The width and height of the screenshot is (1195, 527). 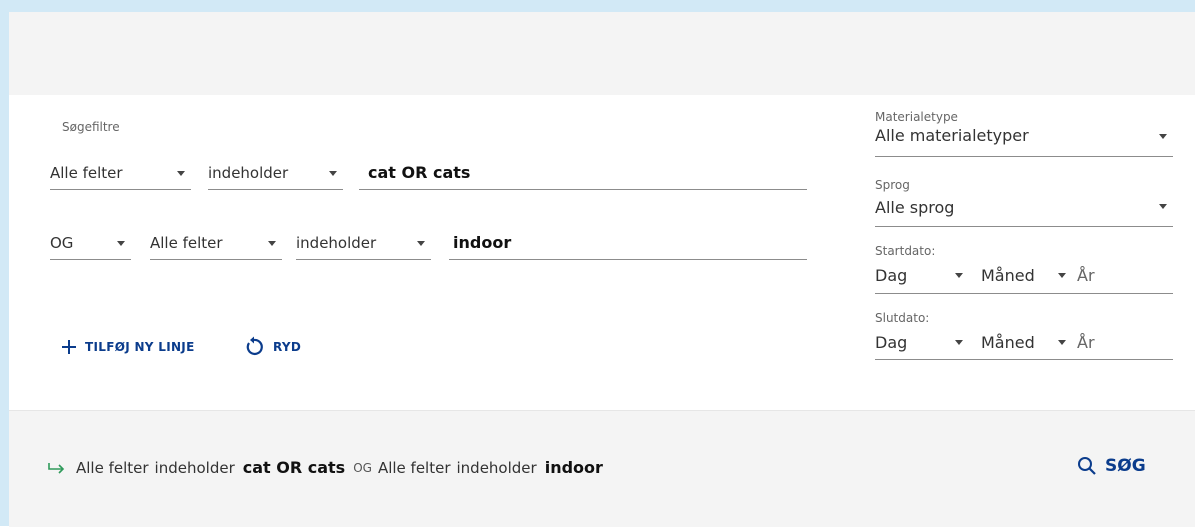 What do you see at coordinates (90, 244) in the screenshot?
I see `boolean-select-row2: OG` at bounding box center [90, 244].